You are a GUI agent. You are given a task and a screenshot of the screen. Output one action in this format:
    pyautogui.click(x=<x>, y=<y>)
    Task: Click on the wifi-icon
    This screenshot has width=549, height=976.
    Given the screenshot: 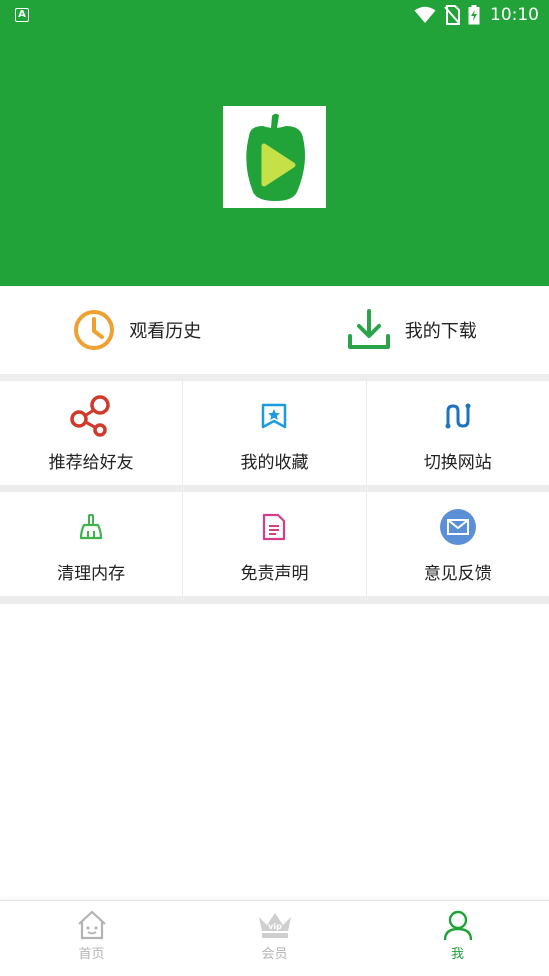 What is the action you would take?
    pyautogui.click(x=425, y=14)
    